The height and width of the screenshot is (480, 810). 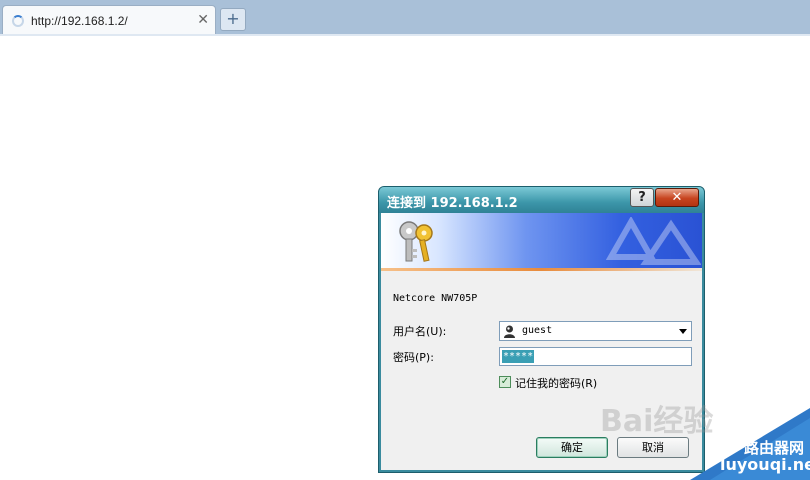 I want to click on dialog-banner, so click(x=541, y=242).